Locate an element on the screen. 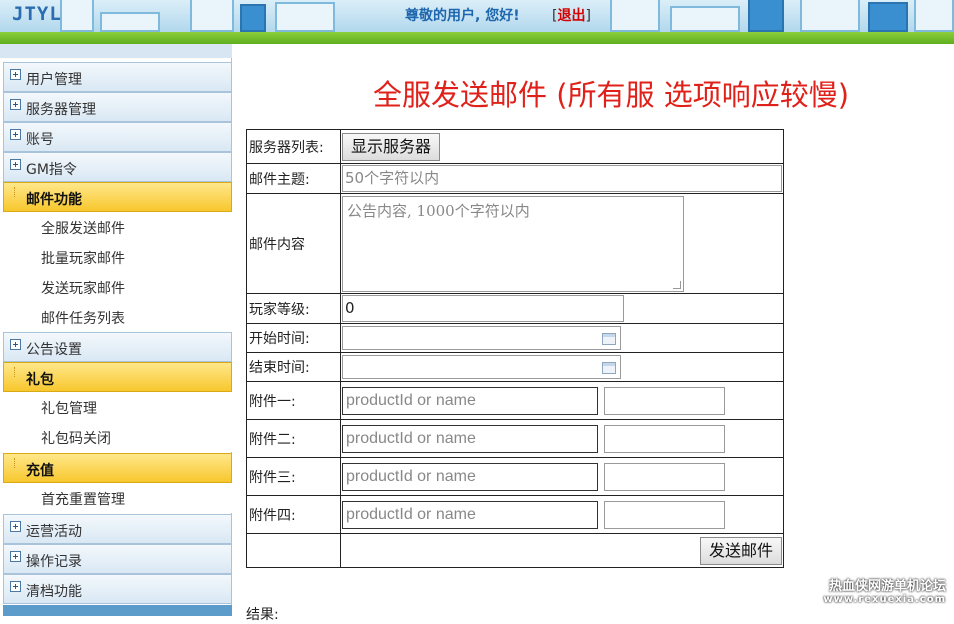  sidebar-item-label: 礼包码关闭 is located at coordinates (76, 438).